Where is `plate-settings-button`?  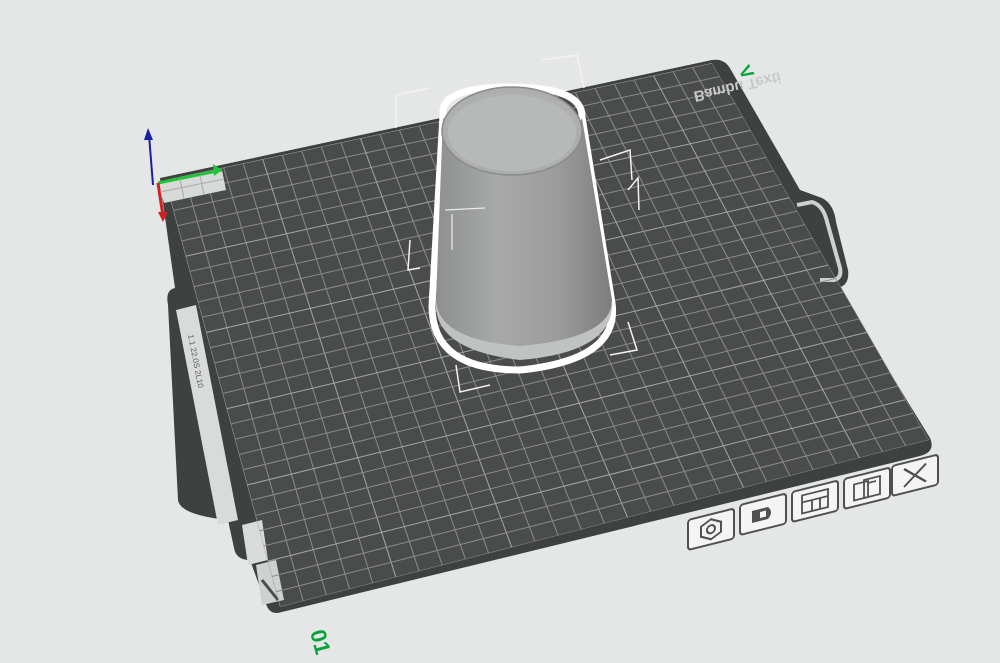 plate-settings-button is located at coordinates (763, 514).